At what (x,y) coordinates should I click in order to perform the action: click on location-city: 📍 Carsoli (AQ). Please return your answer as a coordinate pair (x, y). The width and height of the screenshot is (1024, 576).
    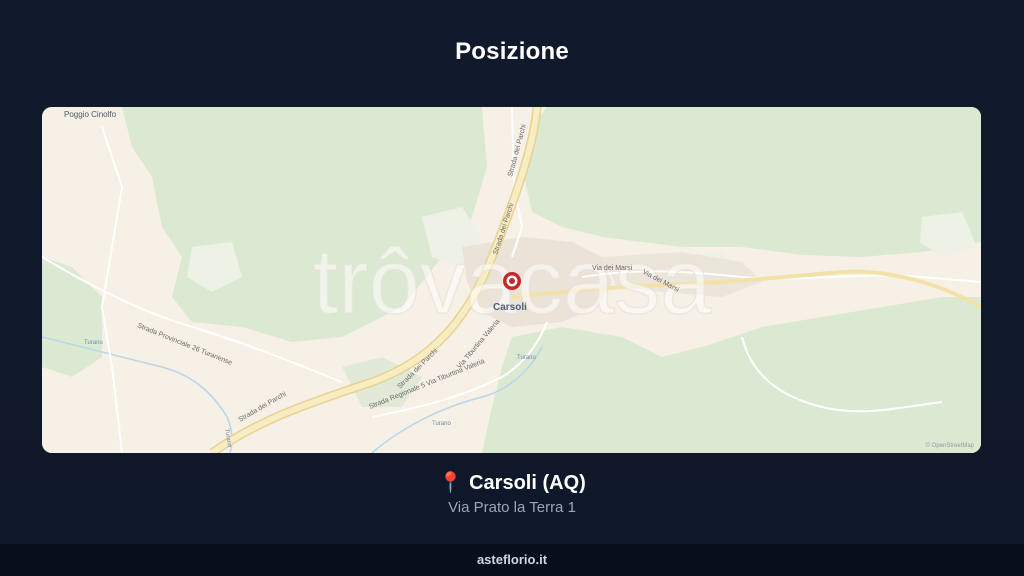
    Looking at the image, I should click on (512, 482).